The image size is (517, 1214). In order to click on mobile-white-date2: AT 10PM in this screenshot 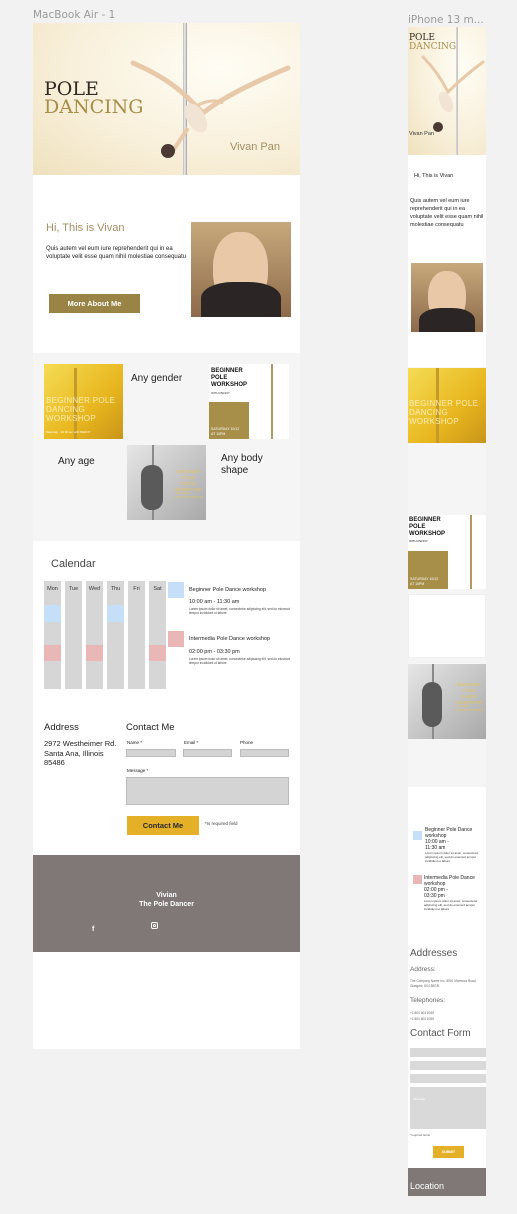, I will do `click(417, 583)`.